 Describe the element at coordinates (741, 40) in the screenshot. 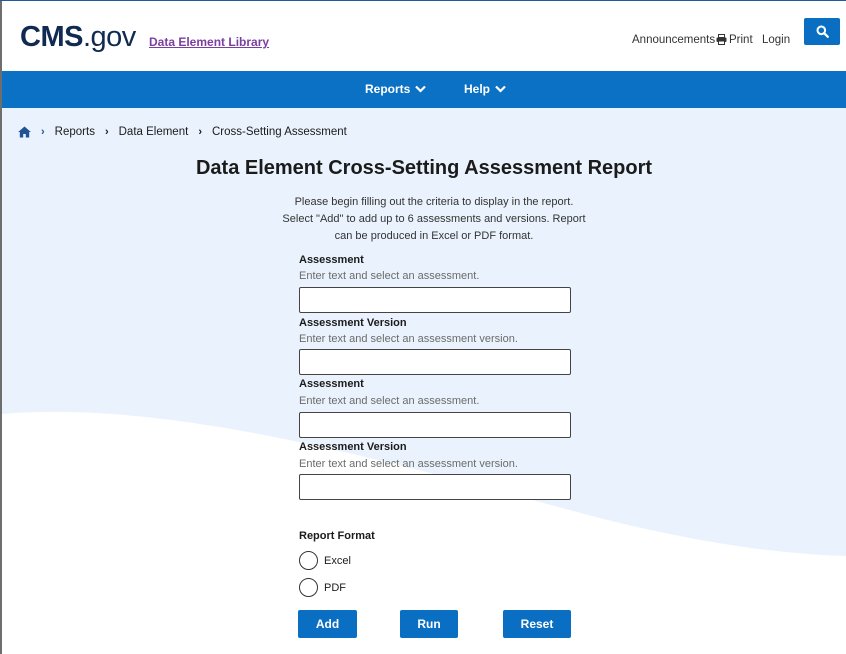

I see `print-label: Print` at that location.